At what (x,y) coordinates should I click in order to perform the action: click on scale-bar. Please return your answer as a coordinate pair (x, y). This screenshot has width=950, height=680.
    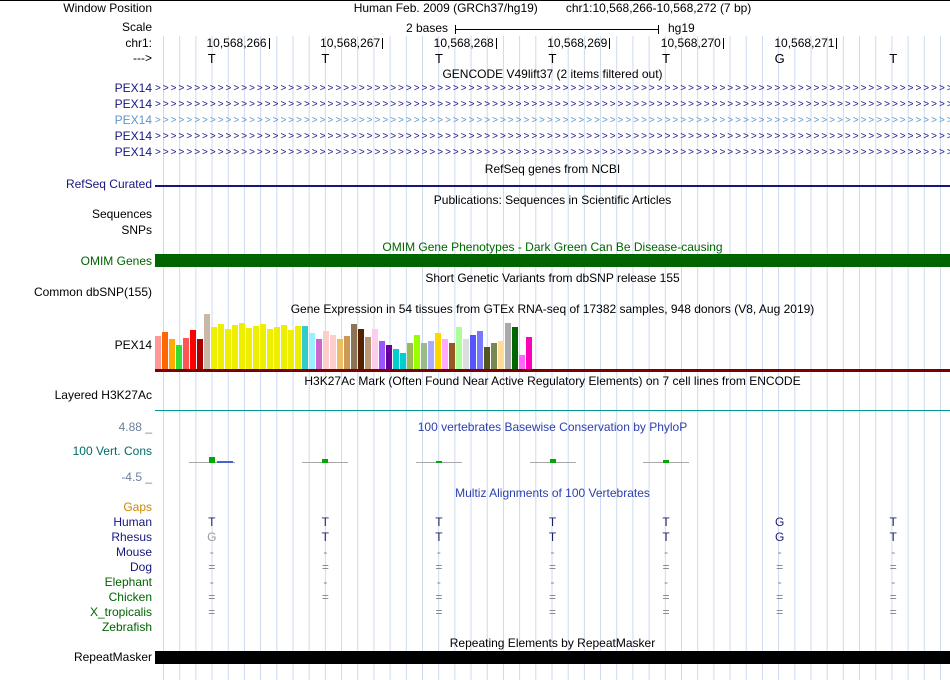
    Looking at the image, I should click on (557, 29).